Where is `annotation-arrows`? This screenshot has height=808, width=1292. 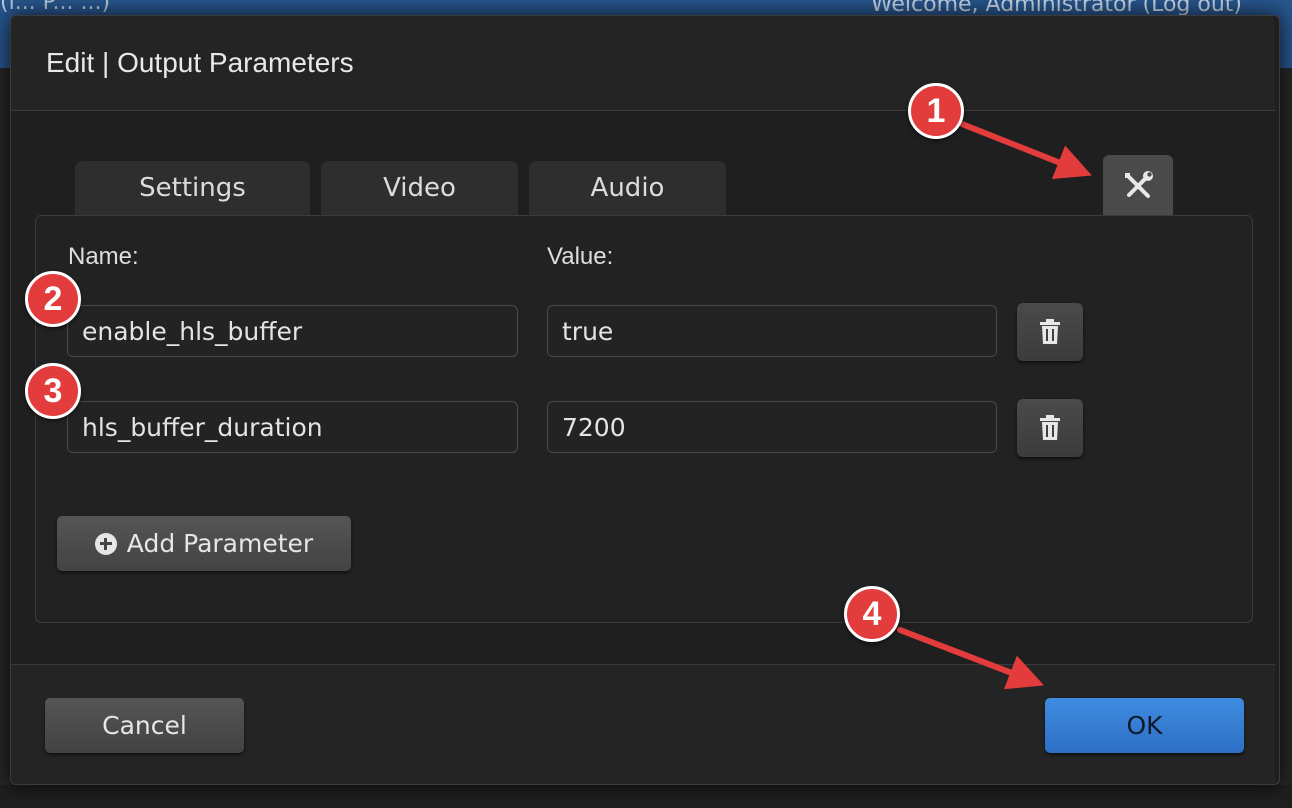
annotation-arrows is located at coordinates (994, 405).